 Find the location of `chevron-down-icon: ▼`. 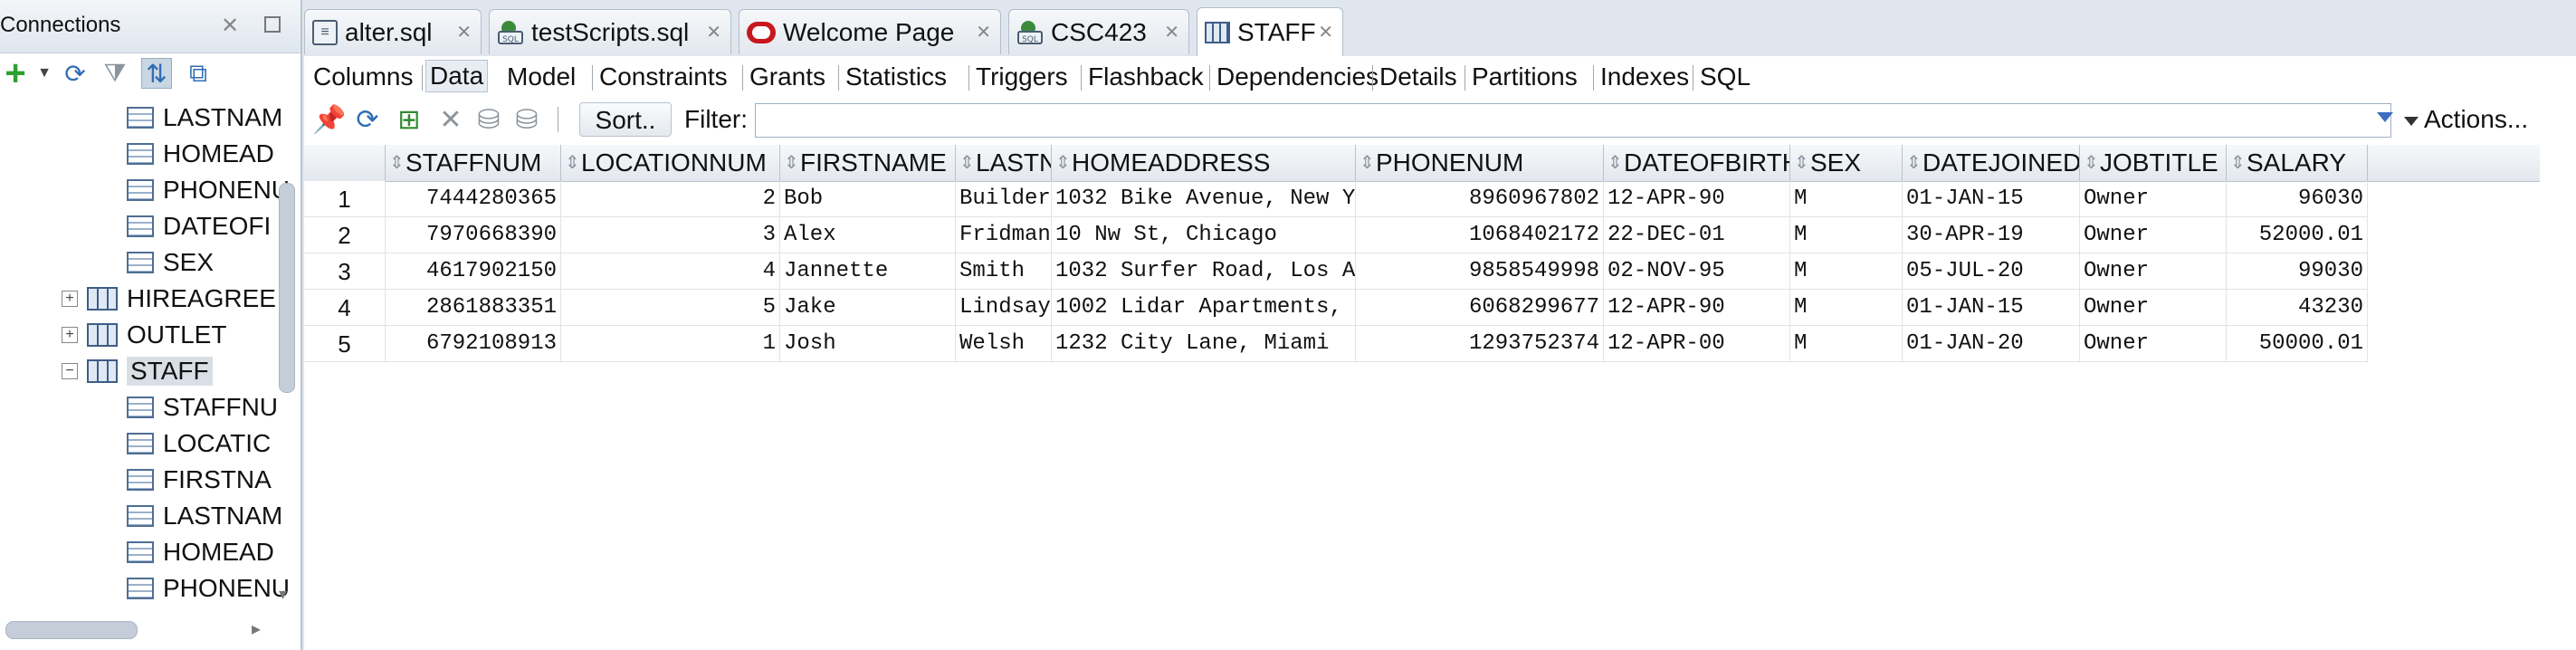

chevron-down-icon: ▼ is located at coordinates (44, 73).